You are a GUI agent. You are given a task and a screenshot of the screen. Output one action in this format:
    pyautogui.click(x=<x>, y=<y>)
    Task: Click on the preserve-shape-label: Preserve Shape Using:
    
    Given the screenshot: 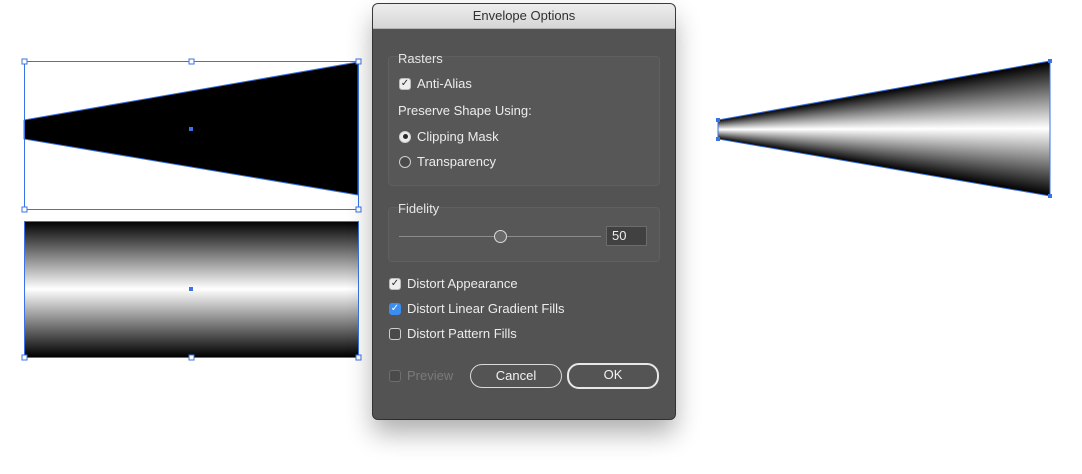 What is the action you would take?
    pyautogui.click(x=465, y=110)
    